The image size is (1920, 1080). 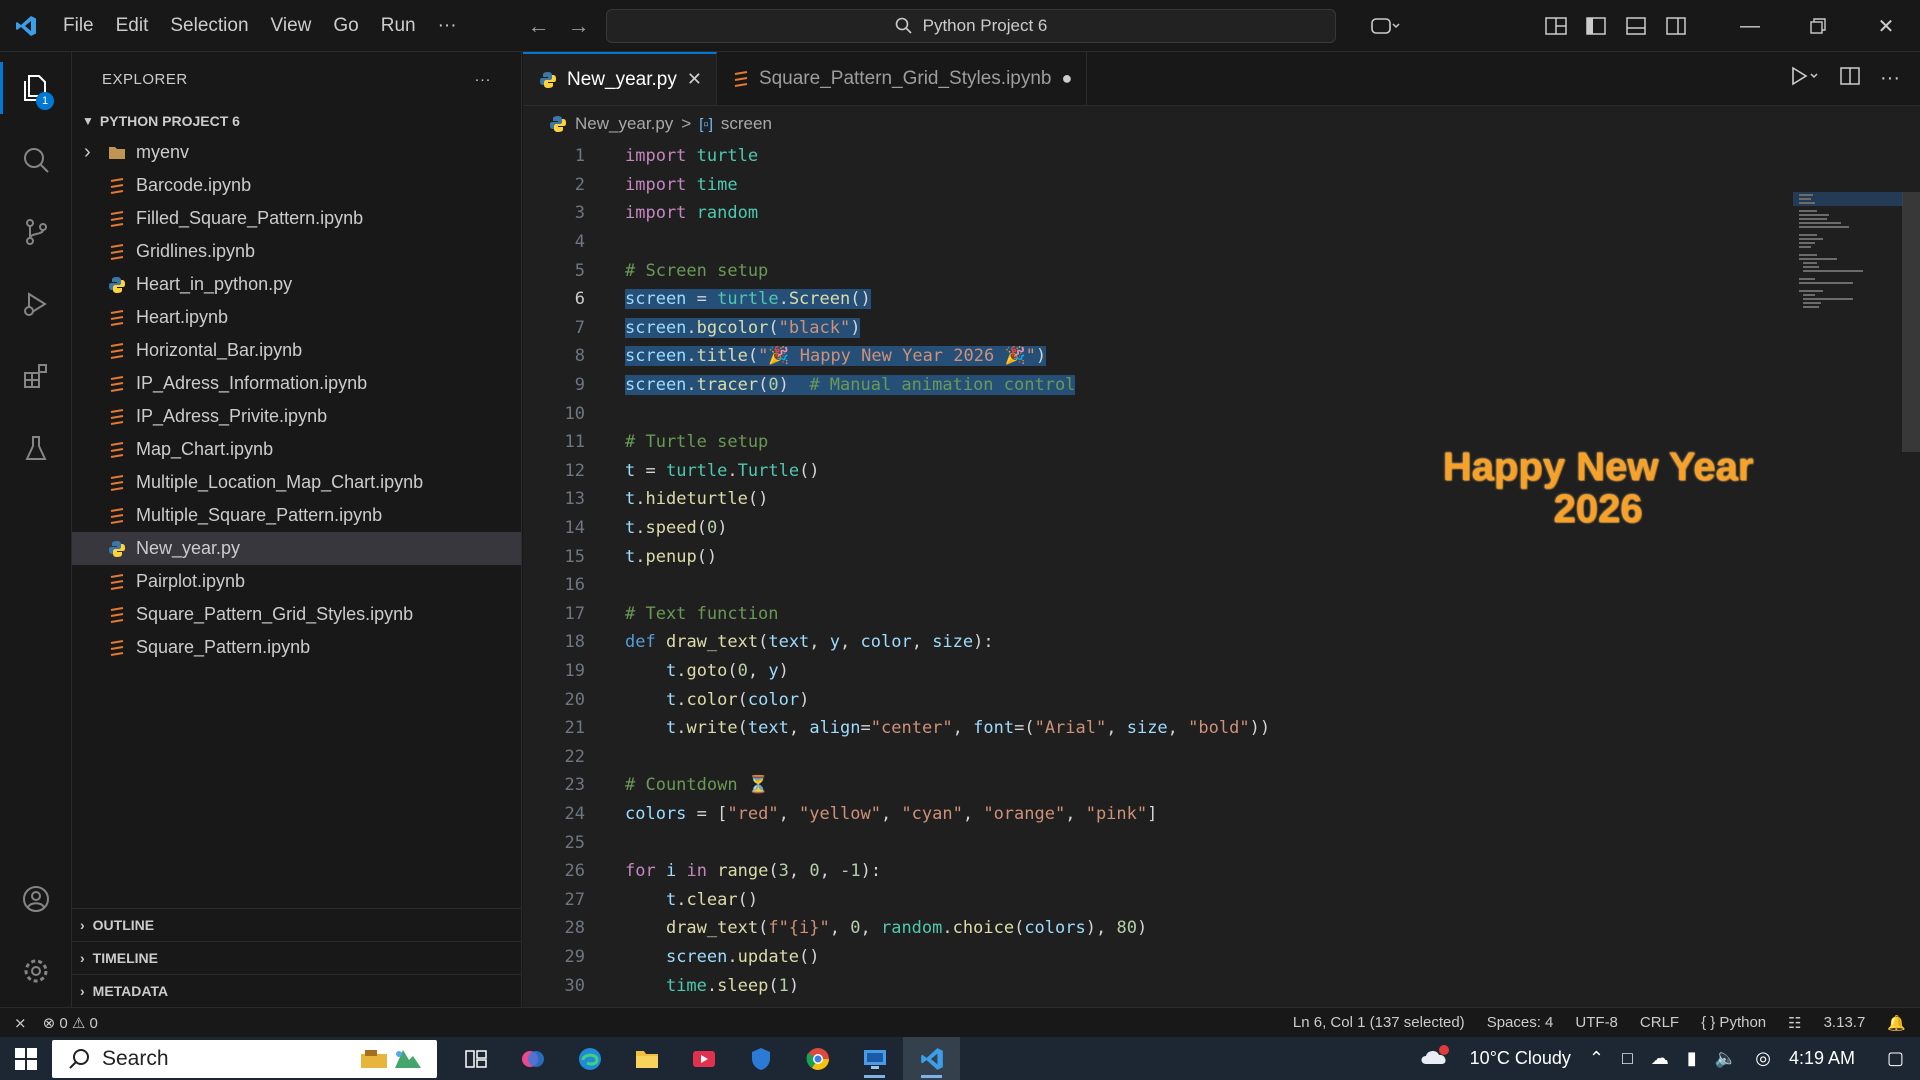 What do you see at coordinates (36, 88) in the screenshot?
I see `explorer-activity: 1` at bounding box center [36, 88].